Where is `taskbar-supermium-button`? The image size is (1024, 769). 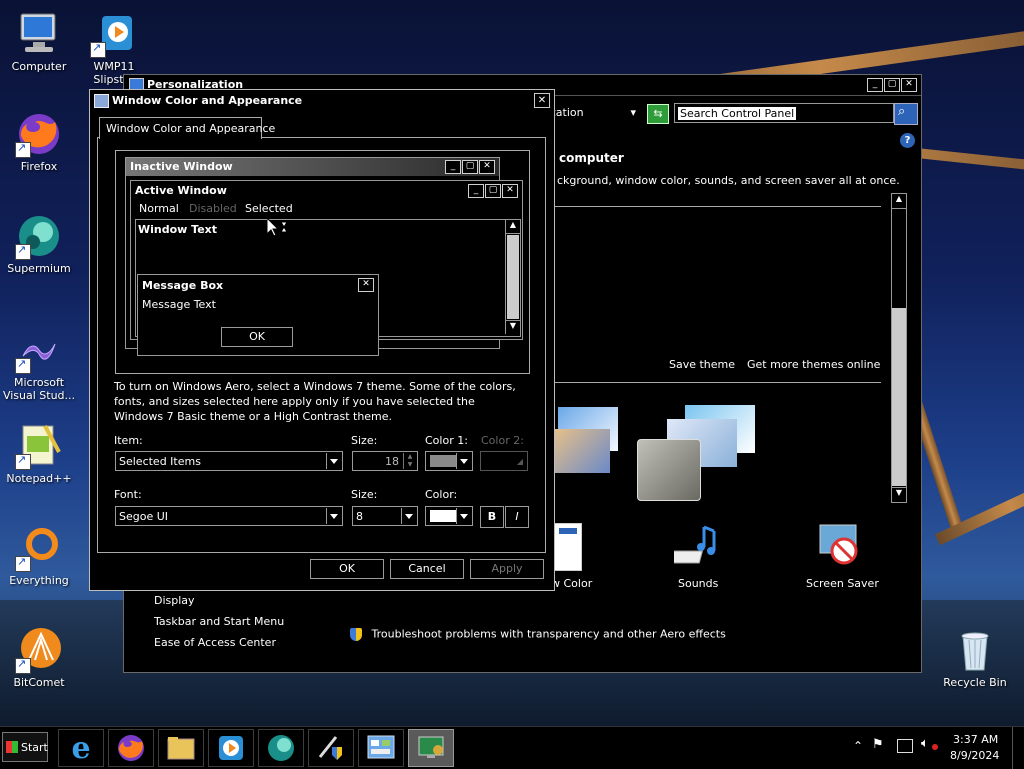
taskbar-supermium-button is located at coordinates (281, 748).